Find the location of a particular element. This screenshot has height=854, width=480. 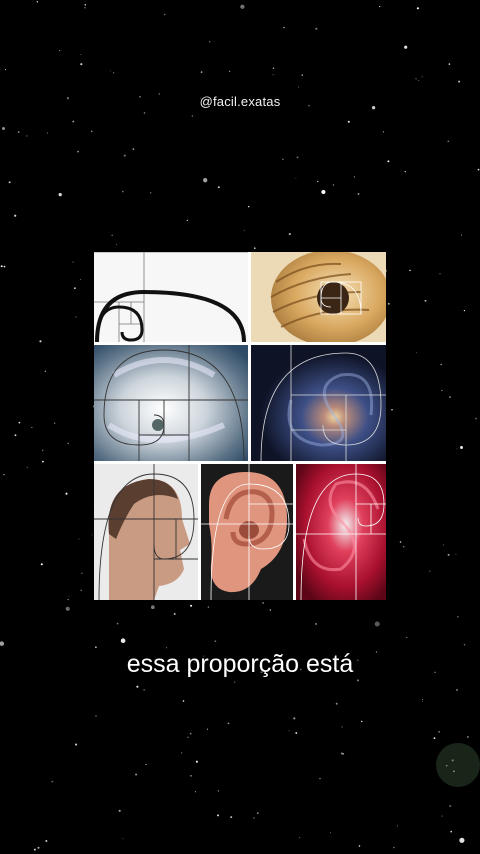

golden-spiral-diagram-image is located at coordinates (171, 297).